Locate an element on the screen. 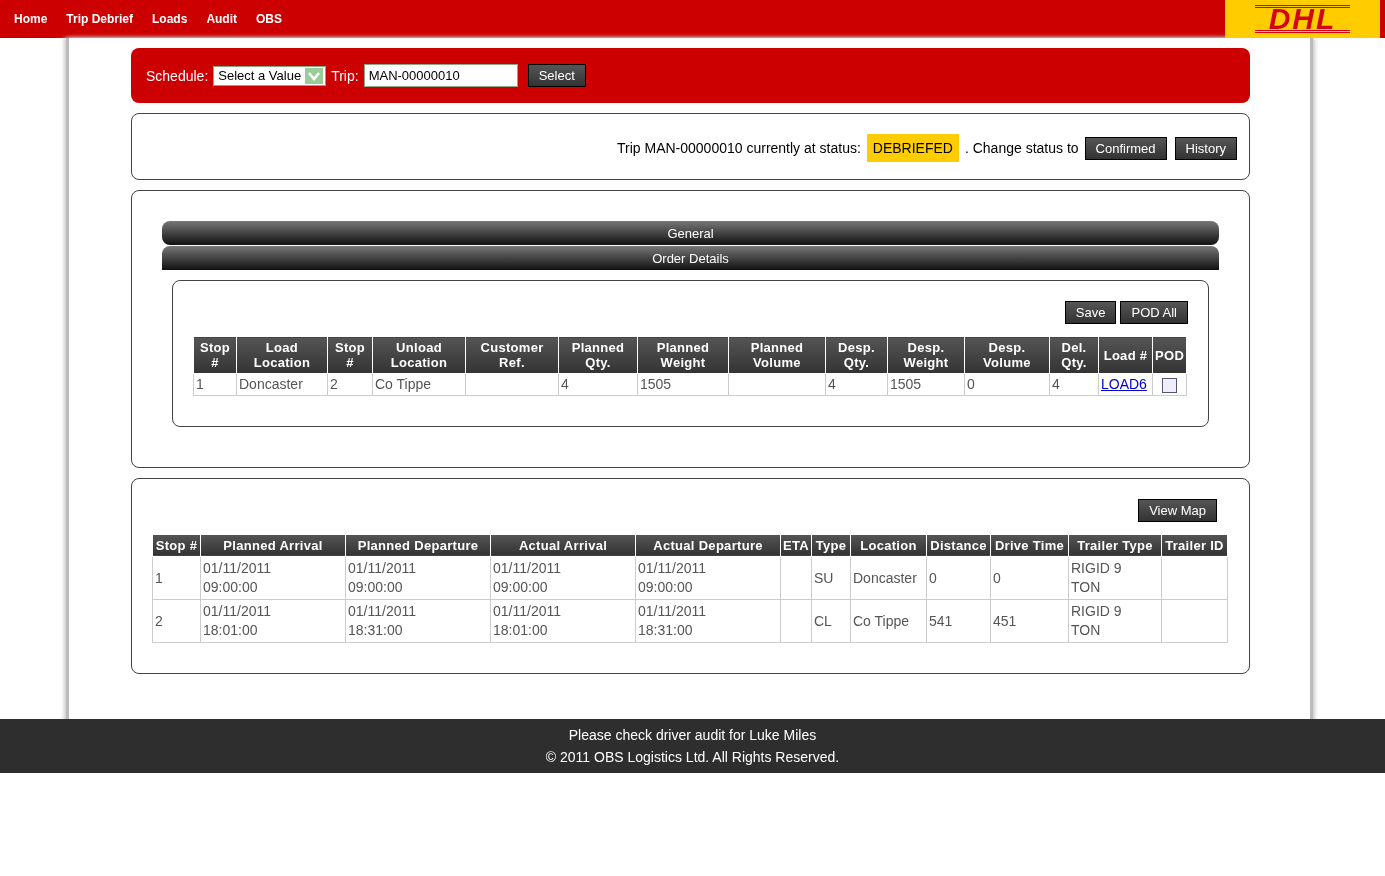  column-header: Planned Departure is located at coordinates (418, 545).